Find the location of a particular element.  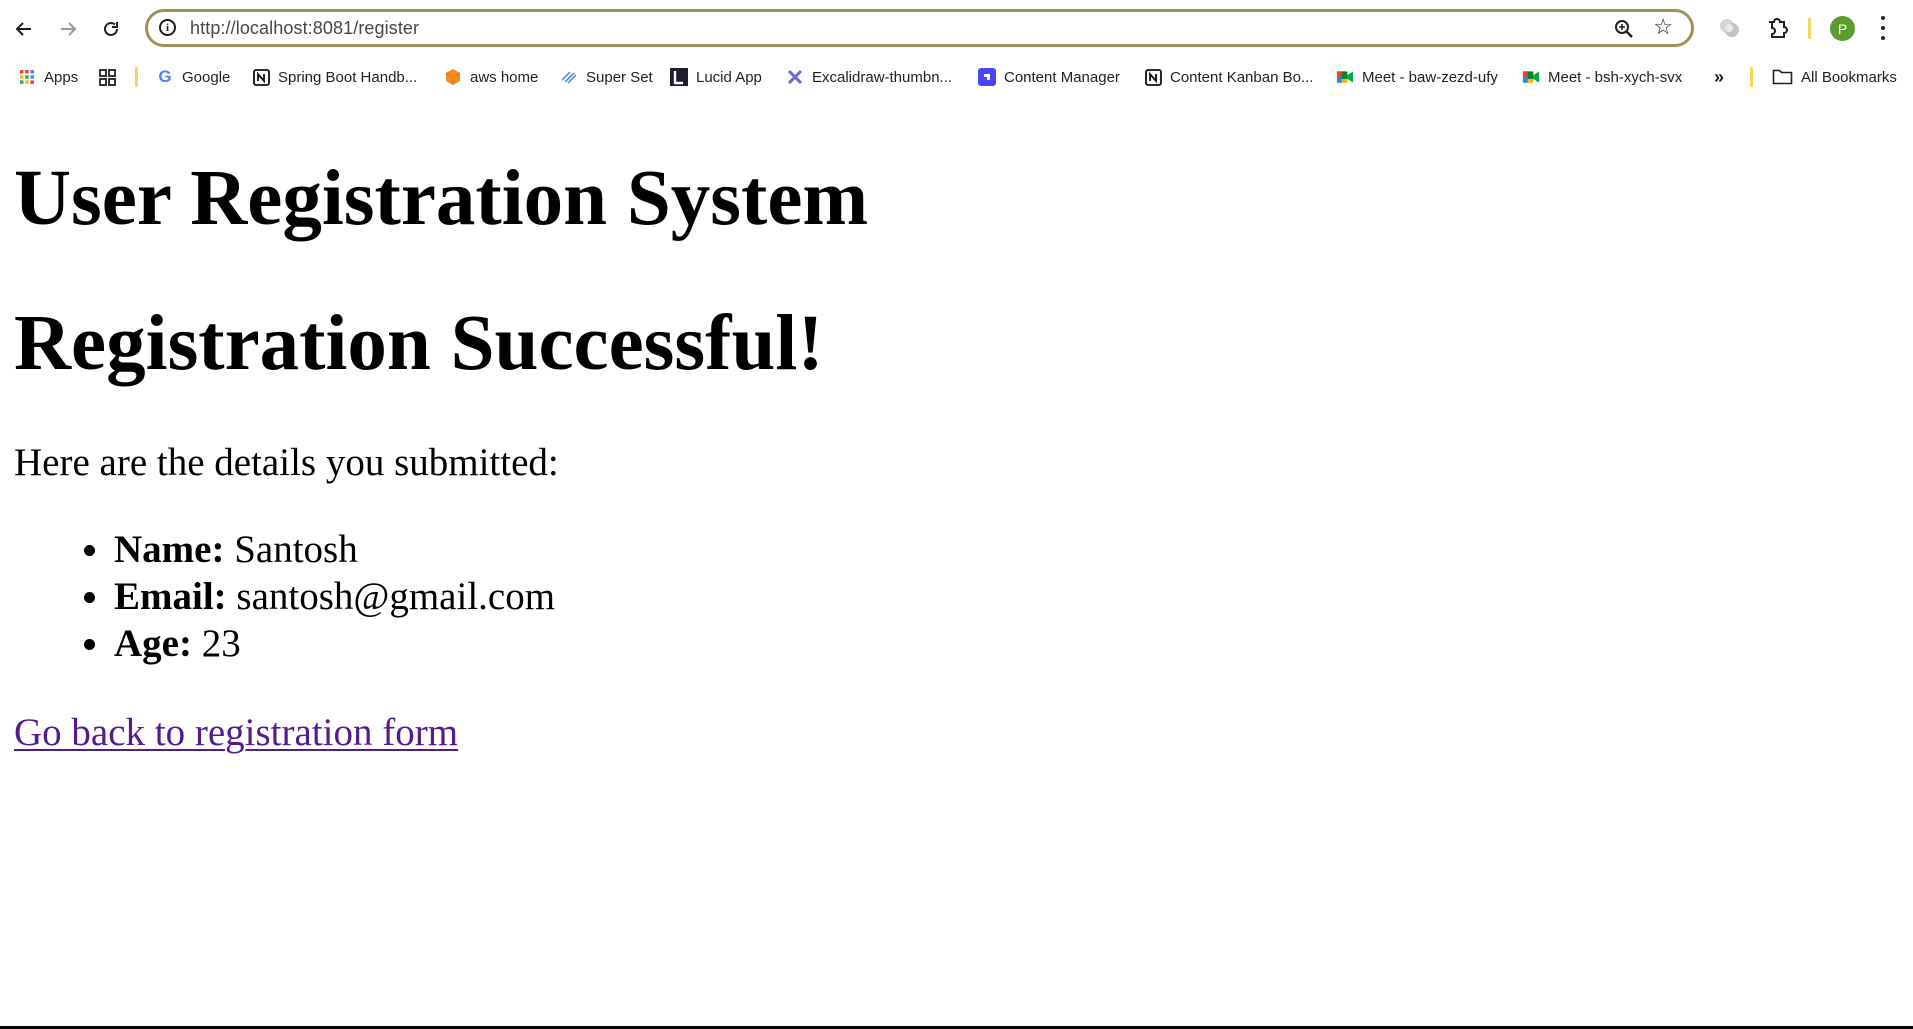

forward-button is located at coordinates (68, 29).